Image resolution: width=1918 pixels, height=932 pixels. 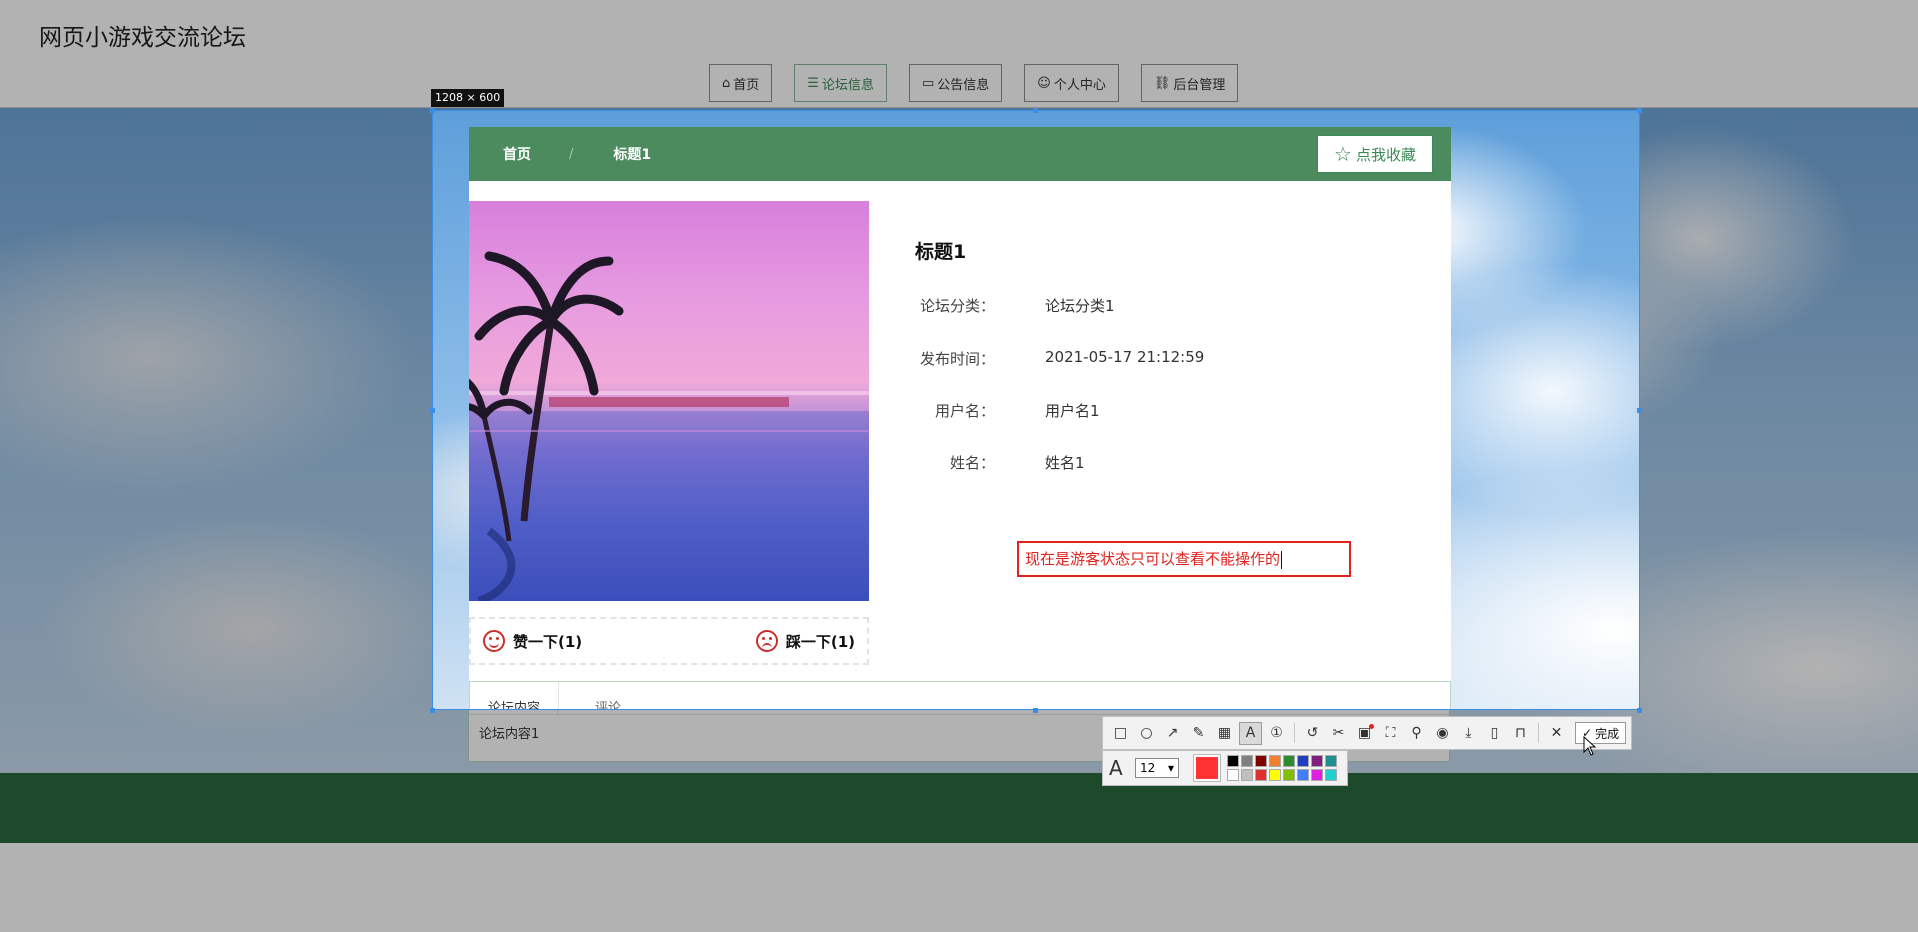 What do you see at coordinates (1416, 733) in the screenshot?
I see `pin-icon: ⚲` at bounding box center [1416, 733].